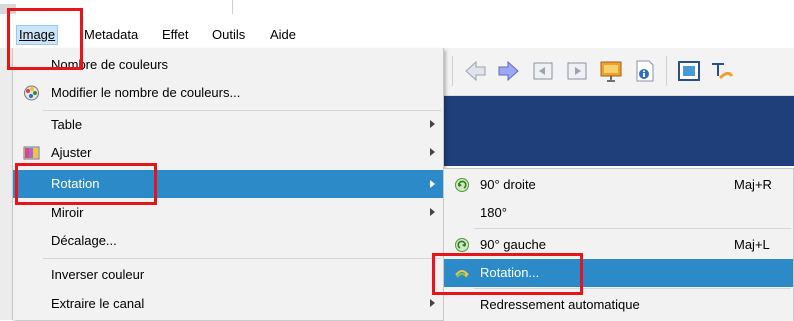  Describe the element at coordinates (98, 274) in the screenshot. I see `menu-item-label: Inverser couleur` at that location.